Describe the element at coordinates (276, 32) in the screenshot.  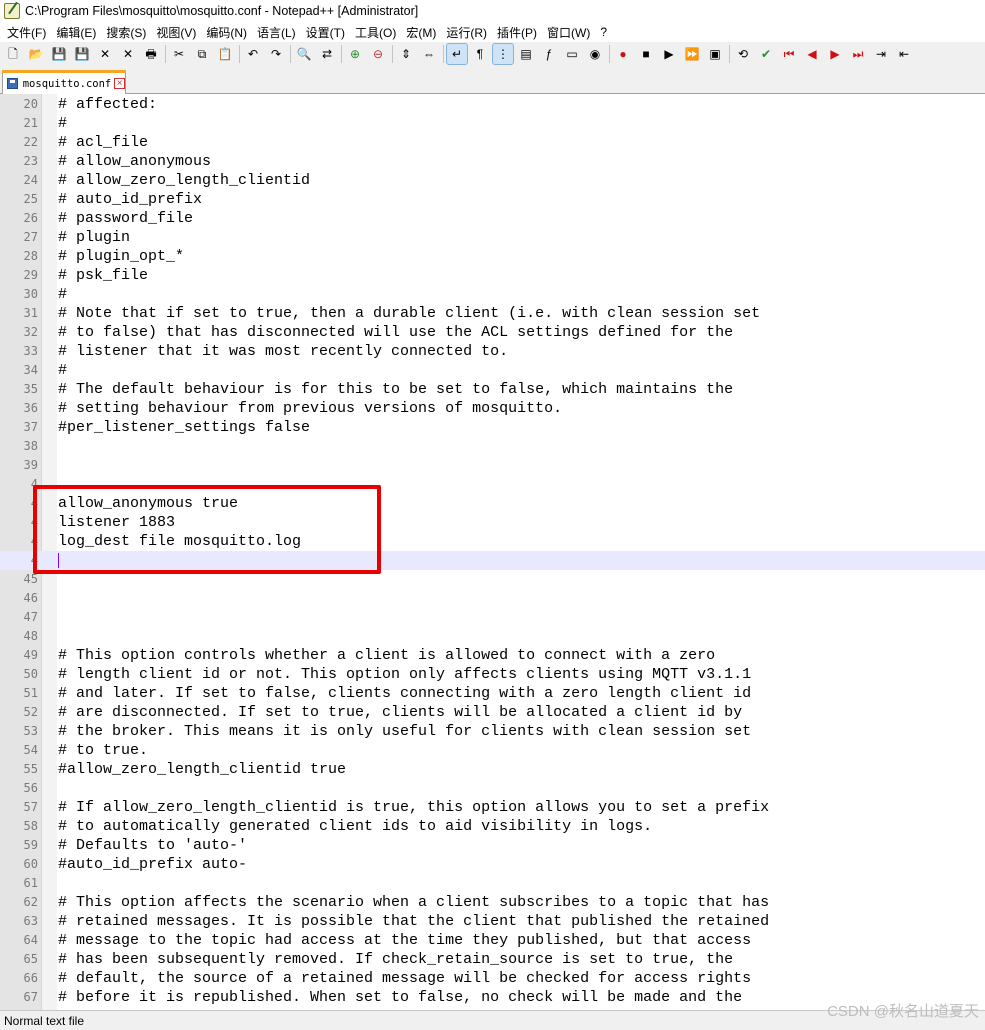
I see `menu-item-5: 语言(L)` at that location.